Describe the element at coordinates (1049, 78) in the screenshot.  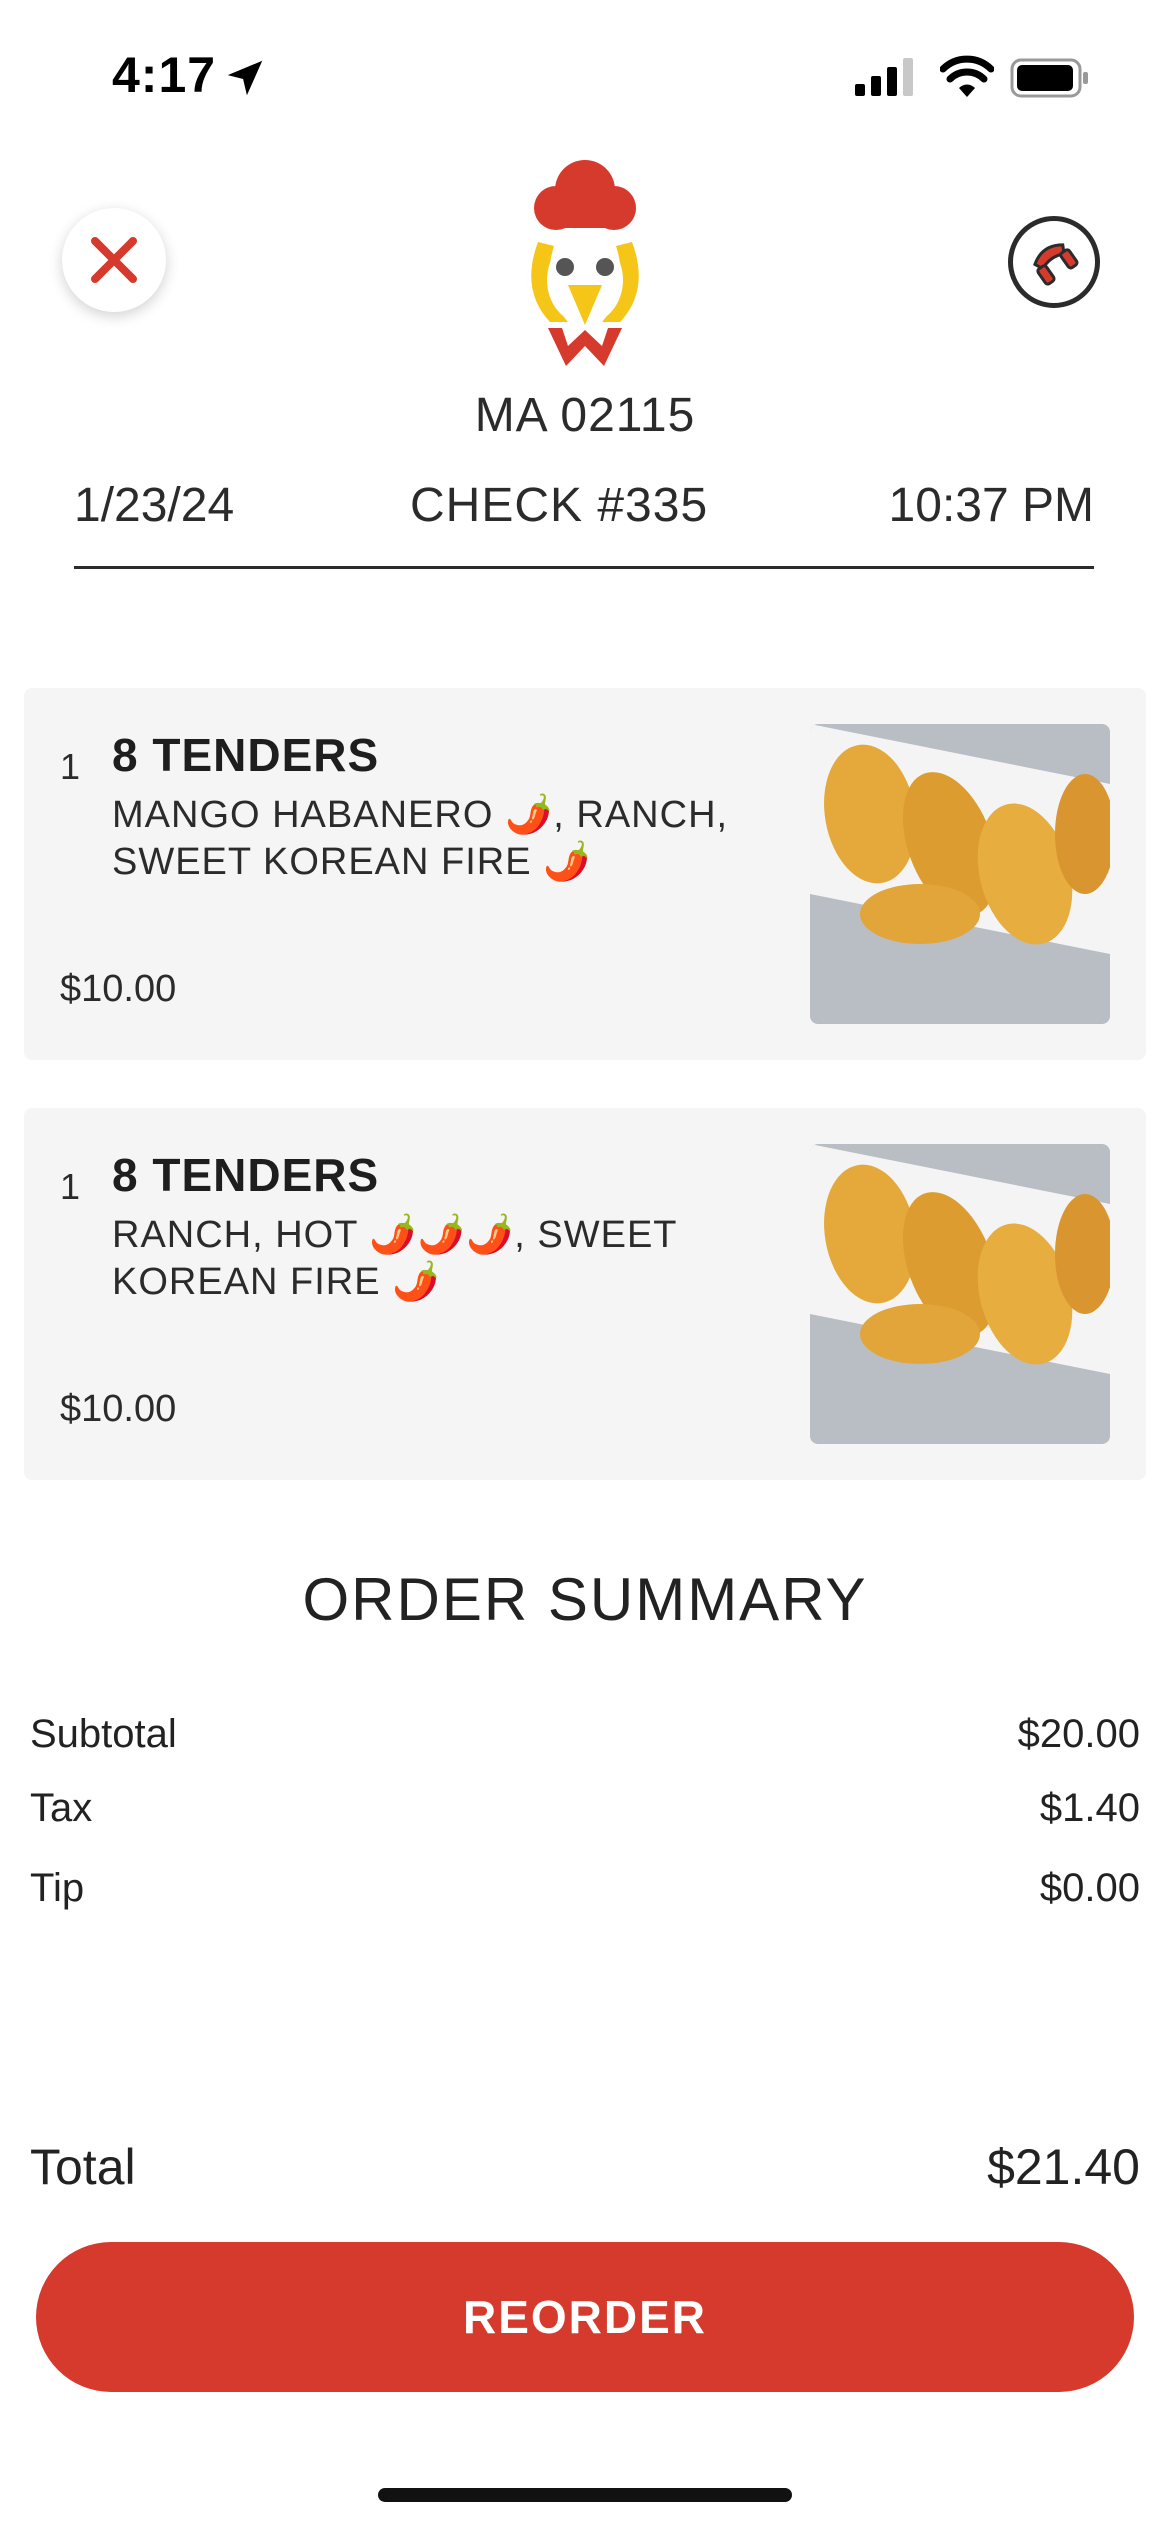
I see `battery-icon` at that location.